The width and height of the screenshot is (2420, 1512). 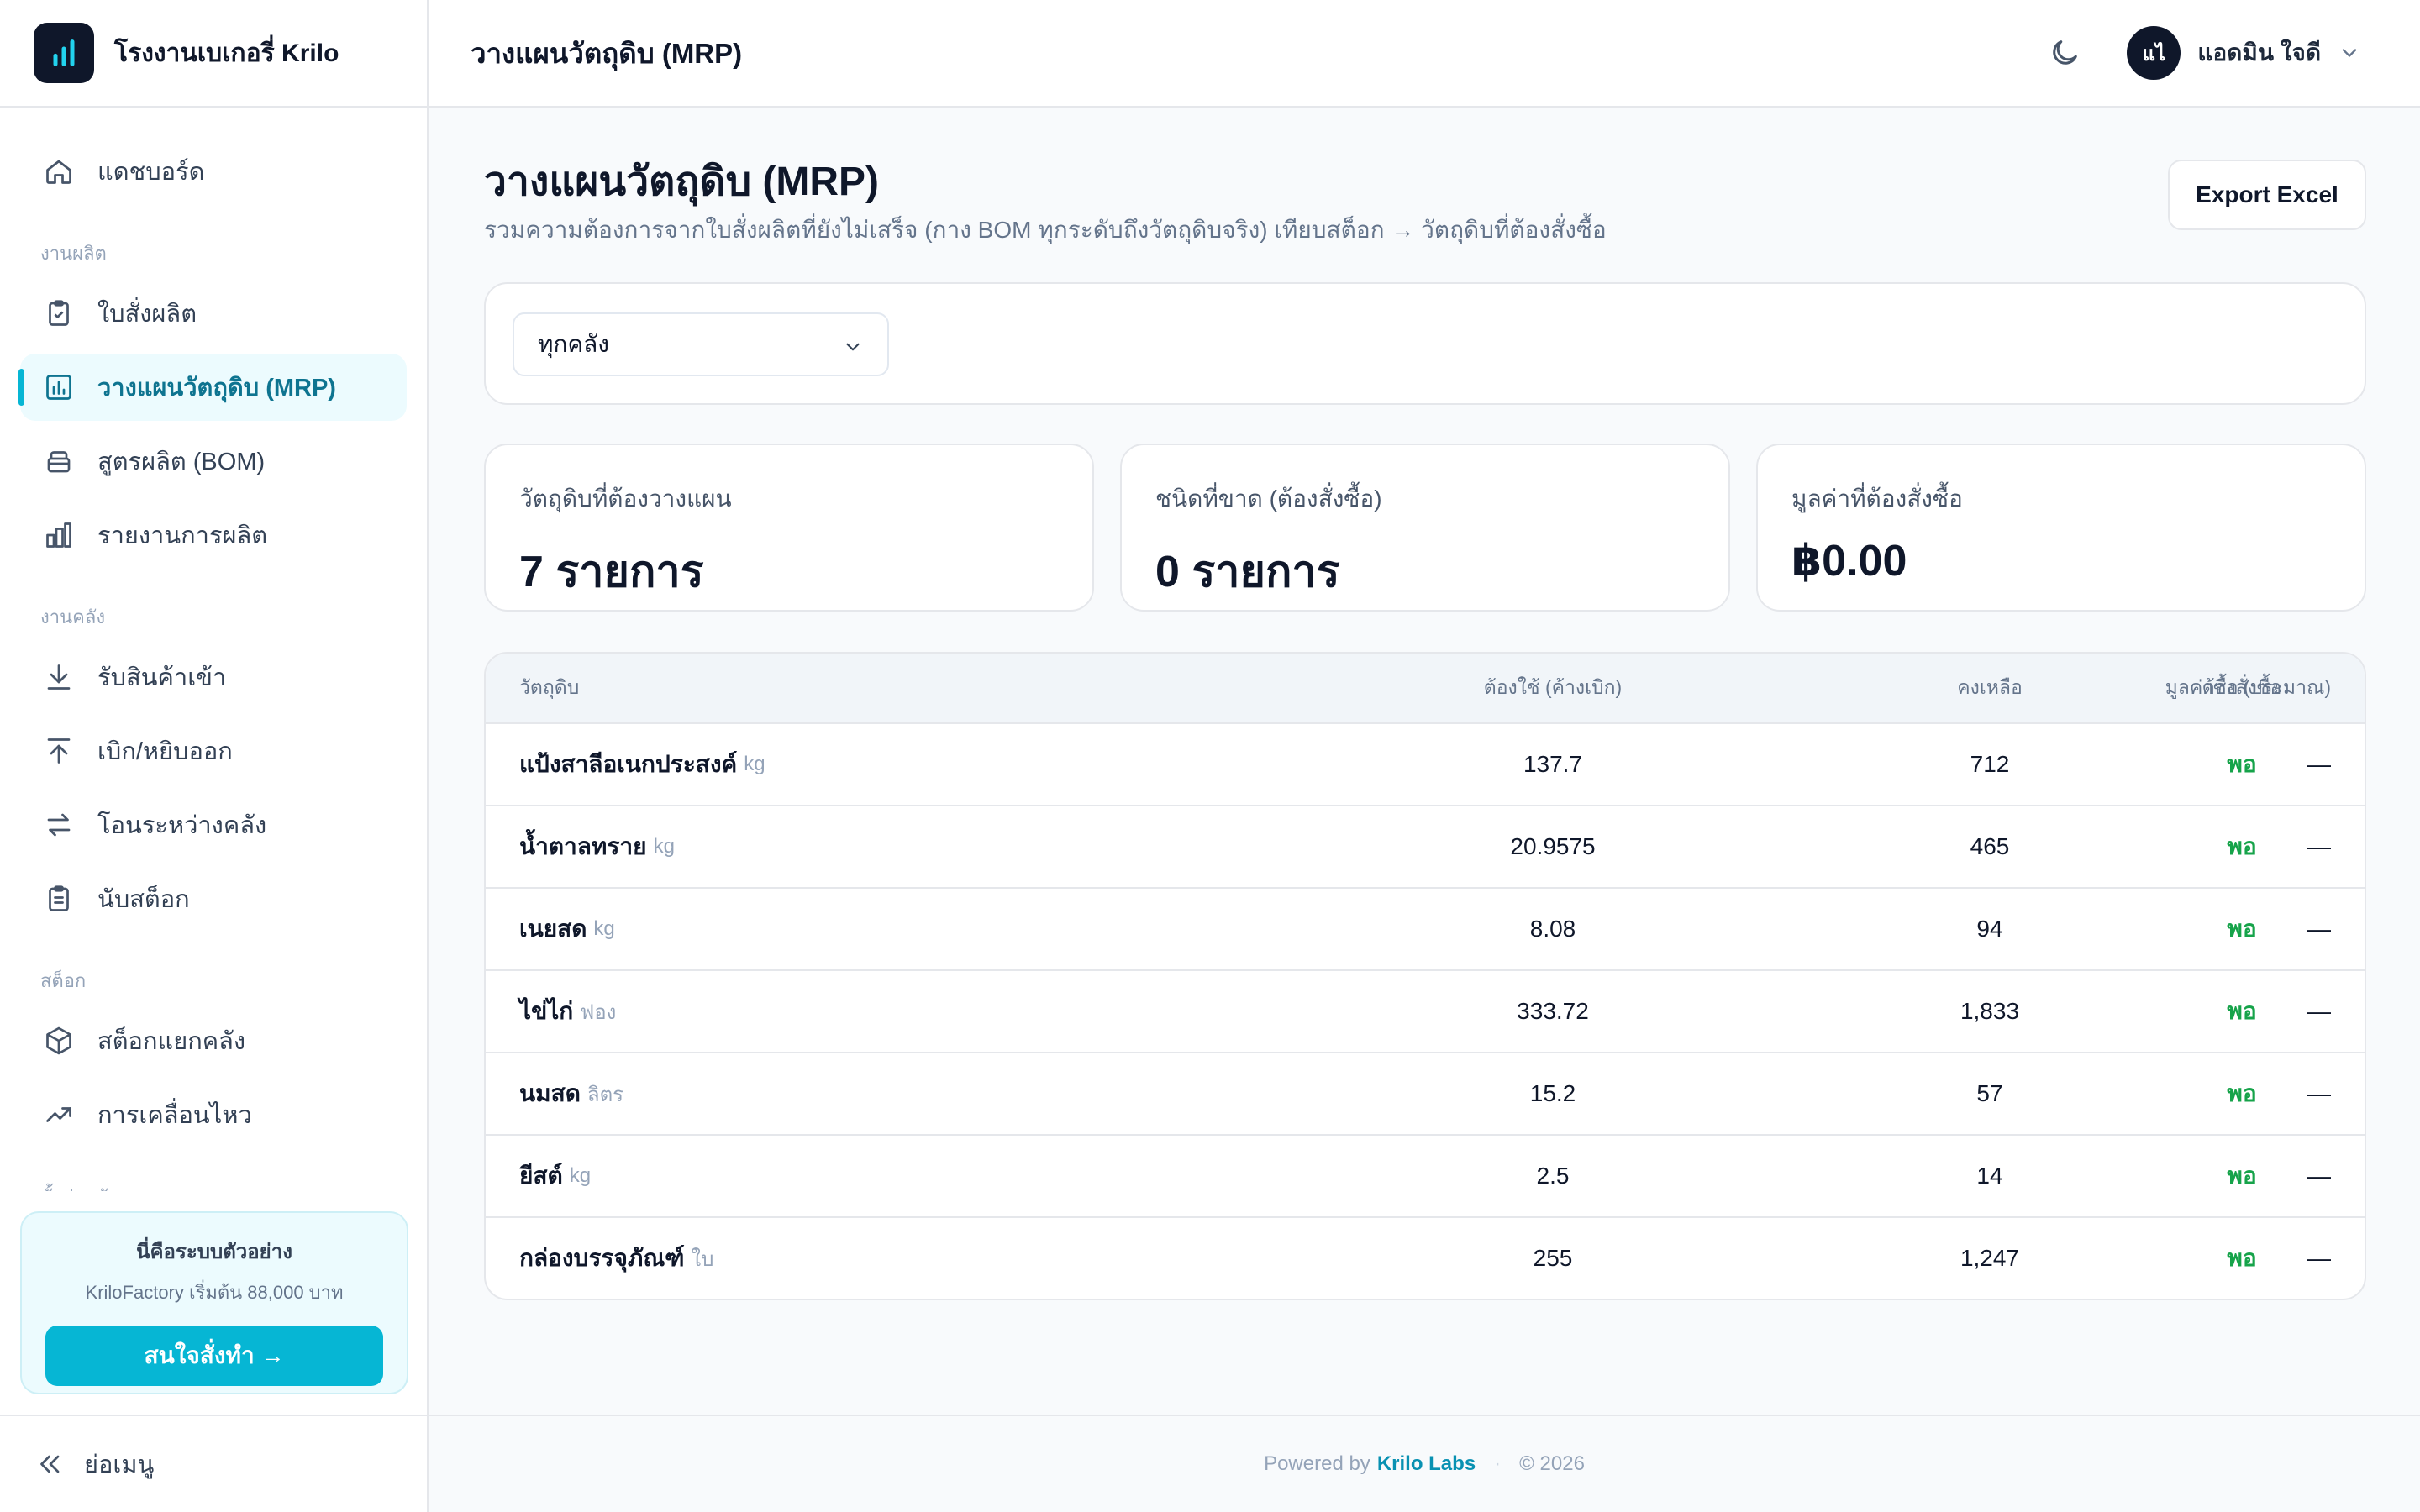 What do you see at coordinates (553, 929) in the screenshot?
I see `material-name: เนยสด` at bounding box center [553, 929].